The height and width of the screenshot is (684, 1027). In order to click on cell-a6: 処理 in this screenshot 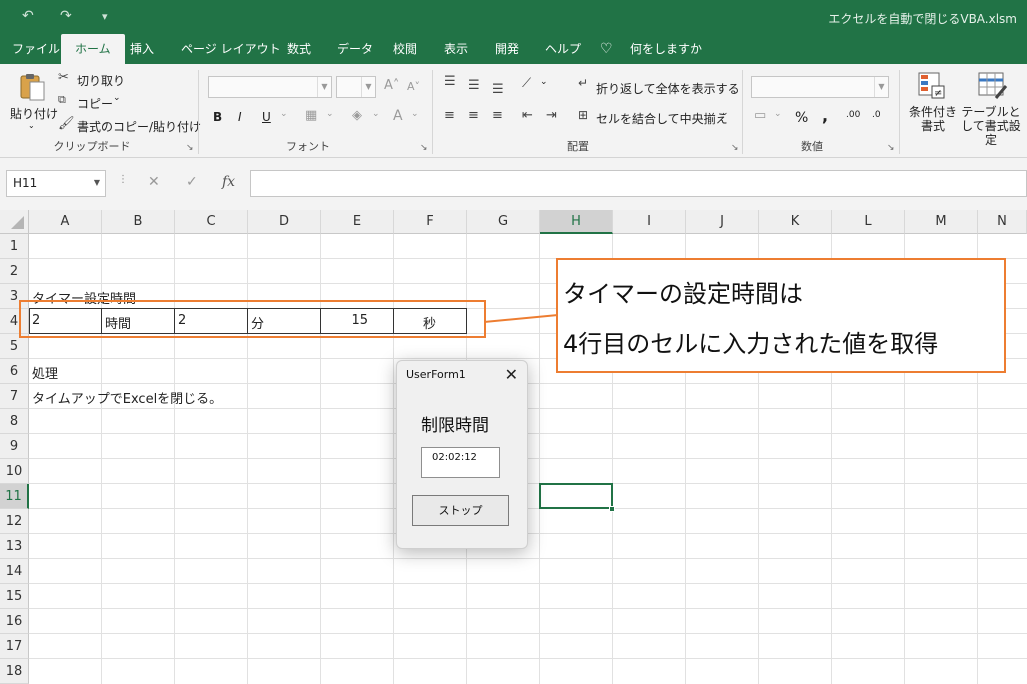, I will do `click(45, 372)`.